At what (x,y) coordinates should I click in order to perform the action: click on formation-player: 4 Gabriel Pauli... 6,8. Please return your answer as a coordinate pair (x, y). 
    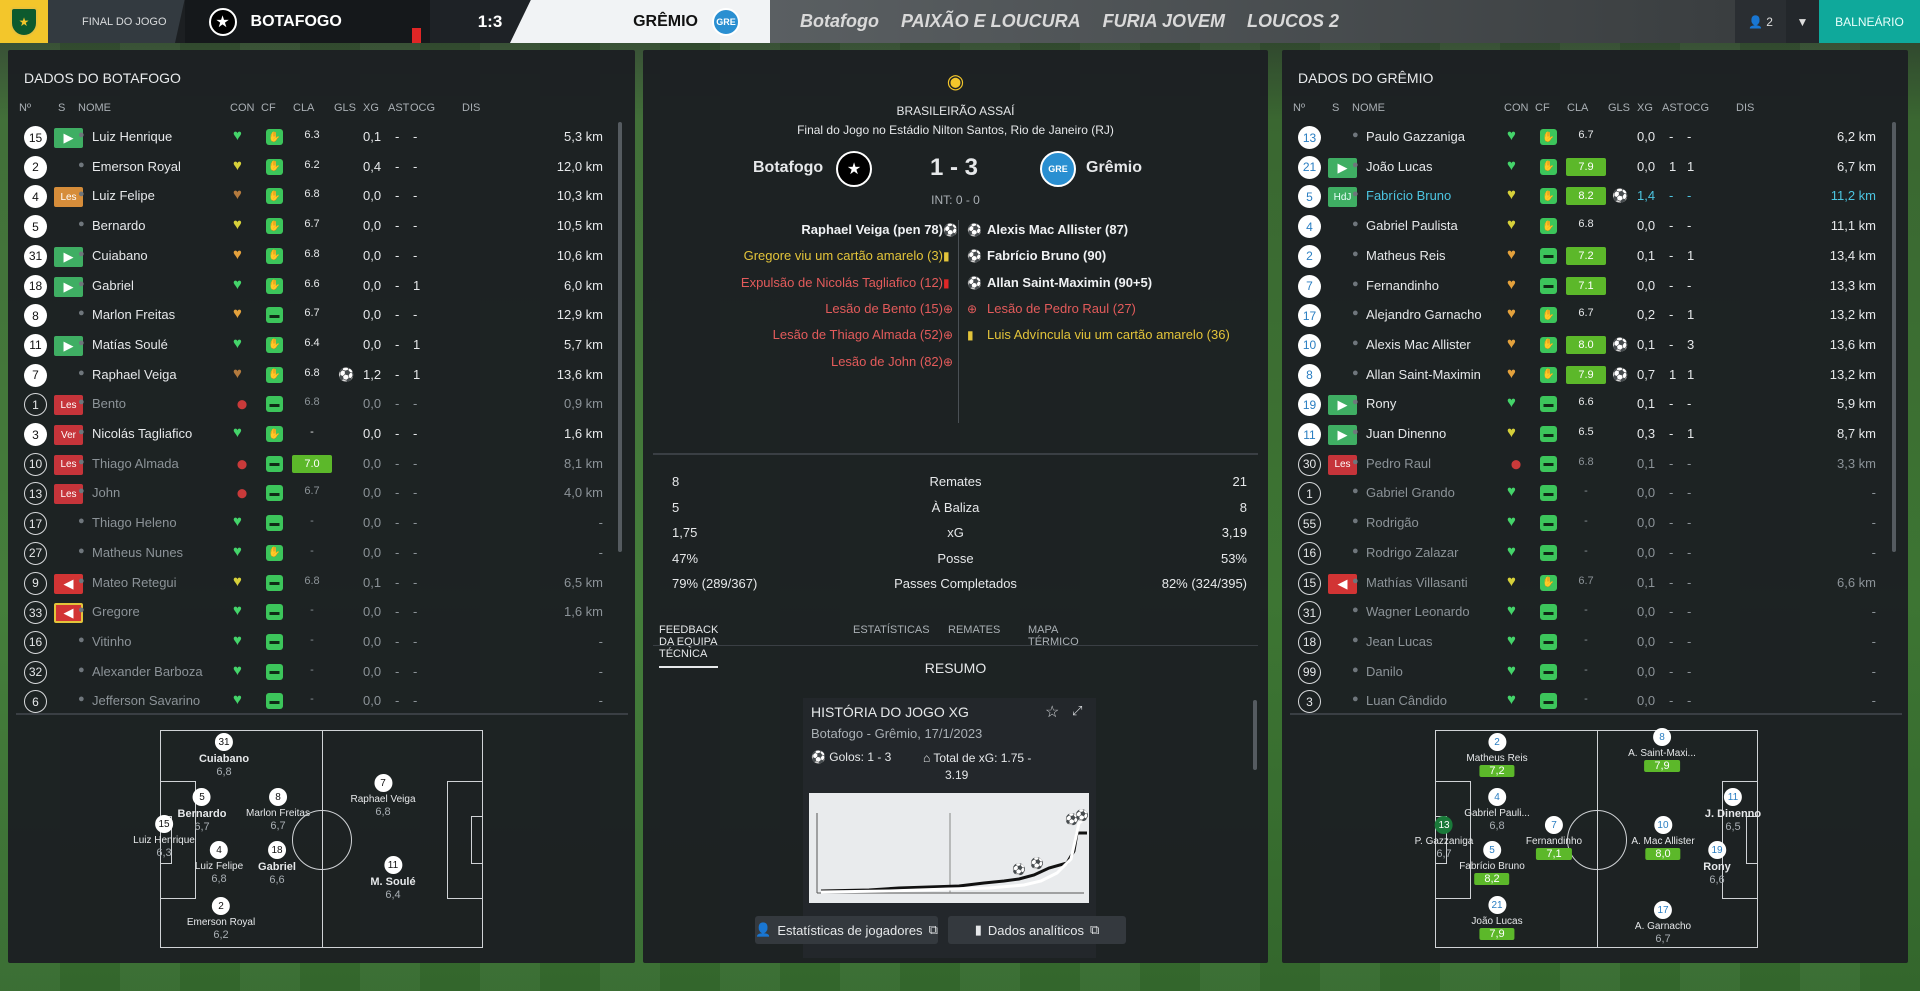
    Looking at the image, I should click on (1497, 810).